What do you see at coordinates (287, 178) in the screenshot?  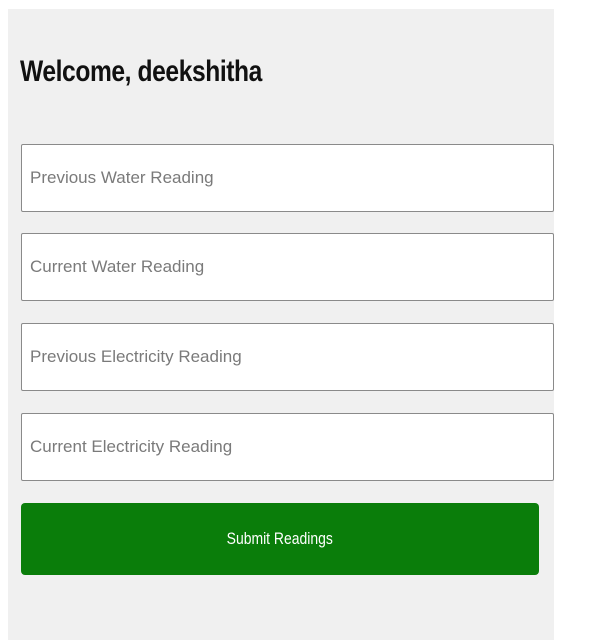 I see `previous-water-reading-input` at bounding box center [287, 178].